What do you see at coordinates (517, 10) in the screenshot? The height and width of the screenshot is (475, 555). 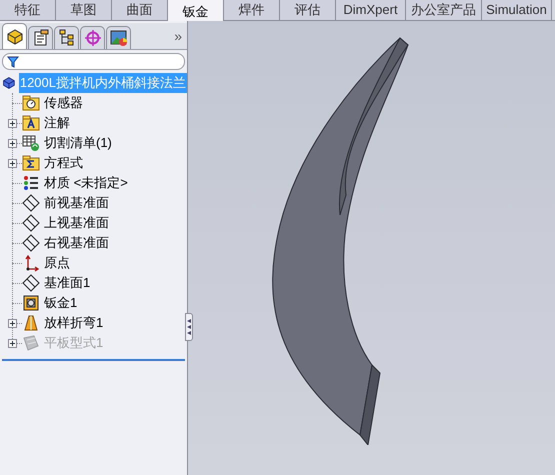 I see `command-tab: Simulation` at bounding box center [517, 10].